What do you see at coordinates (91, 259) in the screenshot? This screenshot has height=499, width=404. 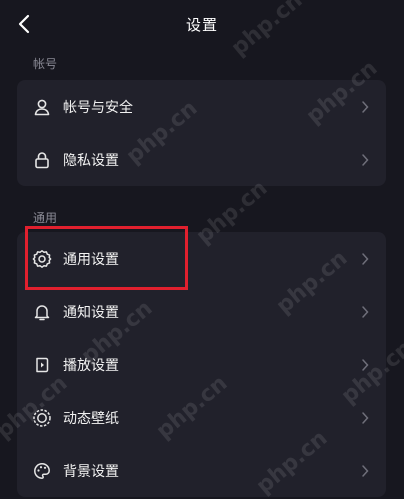 I see `settings-item-label: 通用设置` at bounding box center [91, 259].